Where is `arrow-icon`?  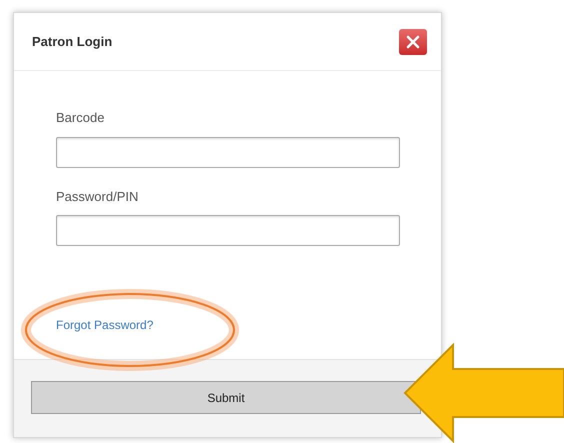
arrow-icon is located at coordinates (483, 393).